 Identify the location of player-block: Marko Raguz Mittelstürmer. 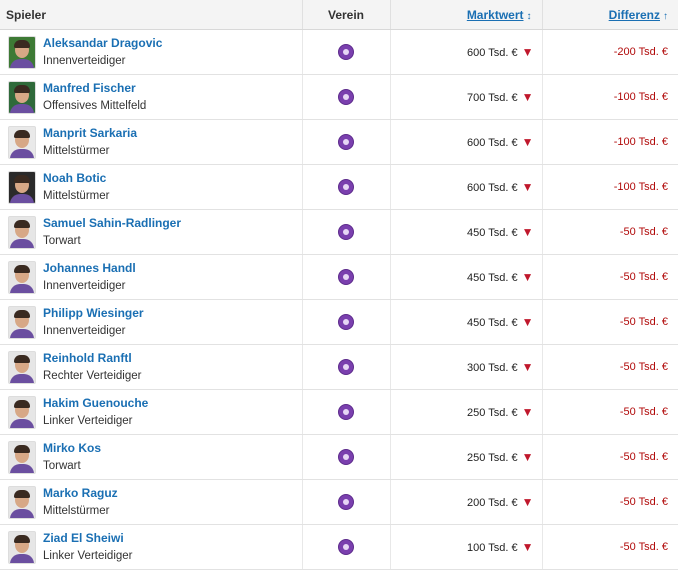
(151, 502).